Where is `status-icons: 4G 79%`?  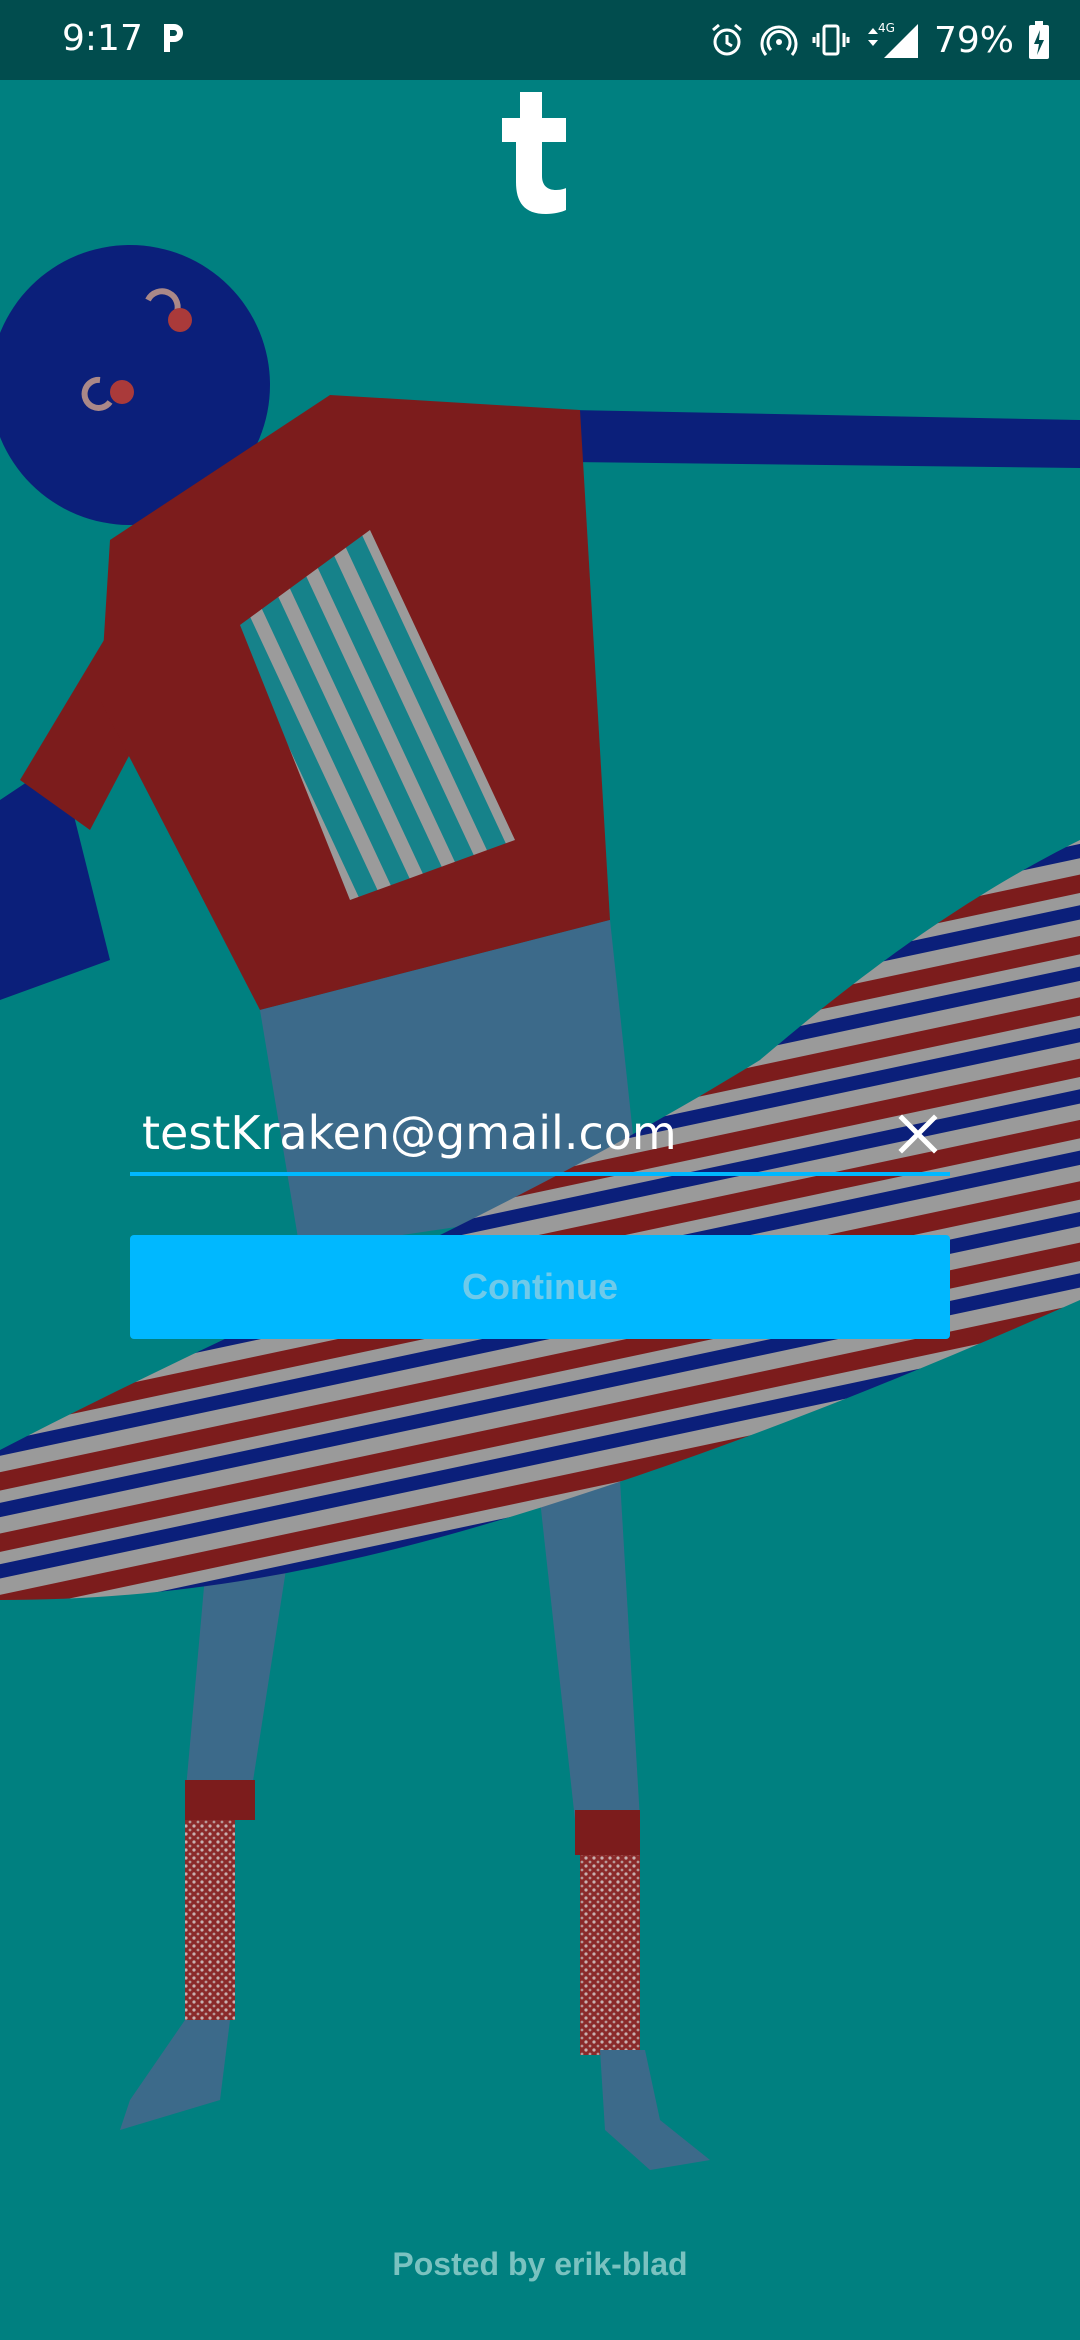
status-icons: 4G 79% is located at coordinates (879, 40).